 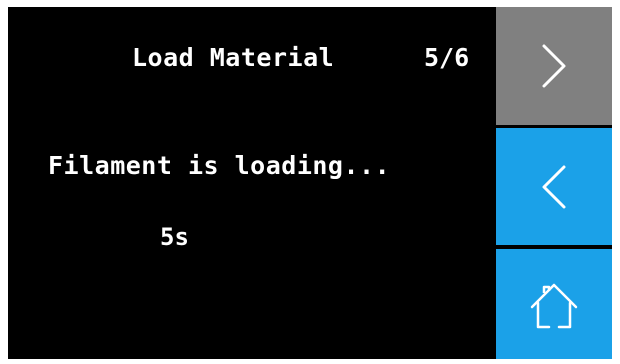 I want to click on step-indicator: 5/6, so click(x=447, y=57).